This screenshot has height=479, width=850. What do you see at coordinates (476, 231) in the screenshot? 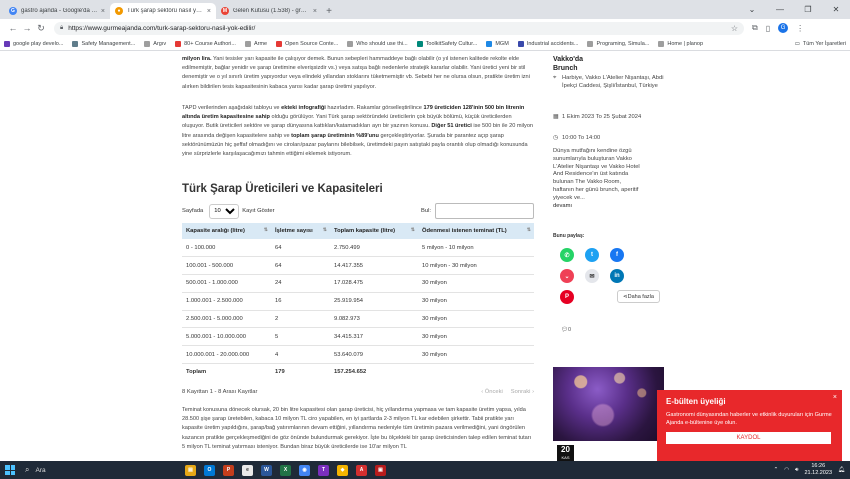
I see `column-header-guarantee: Ödenmesi istenen teminat (TL) ⇅` at bounding box center [476, 231].